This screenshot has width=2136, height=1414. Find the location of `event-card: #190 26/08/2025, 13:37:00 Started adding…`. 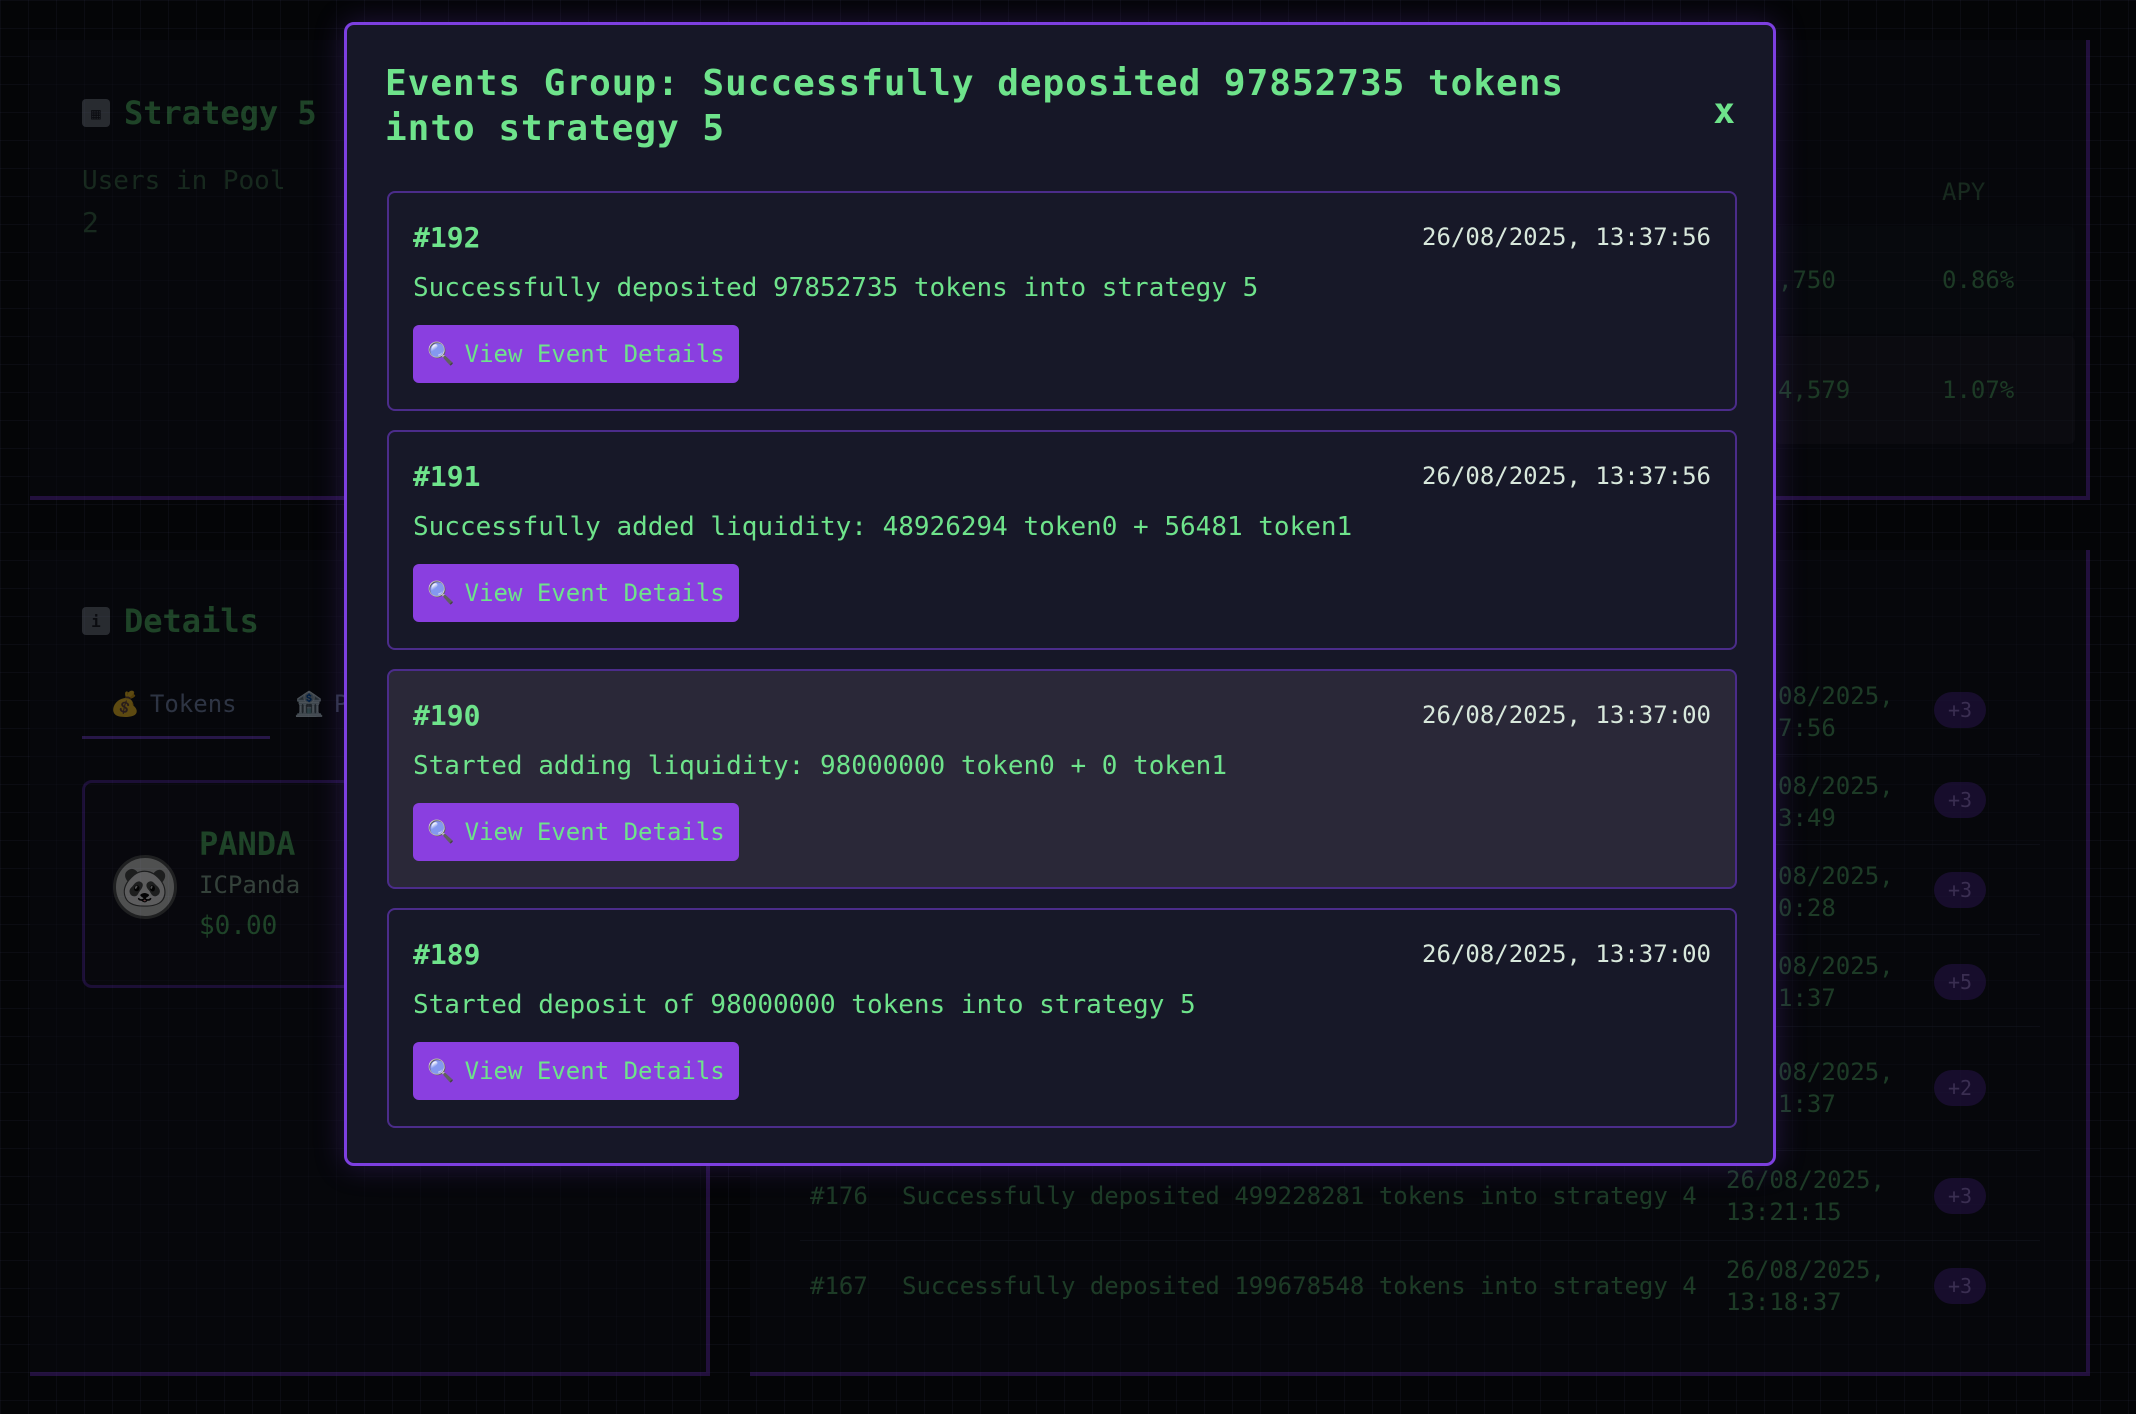

event-card: #190 26/08/2025, 13:37:00 Started adding… is located at coordinates (1062, 779).